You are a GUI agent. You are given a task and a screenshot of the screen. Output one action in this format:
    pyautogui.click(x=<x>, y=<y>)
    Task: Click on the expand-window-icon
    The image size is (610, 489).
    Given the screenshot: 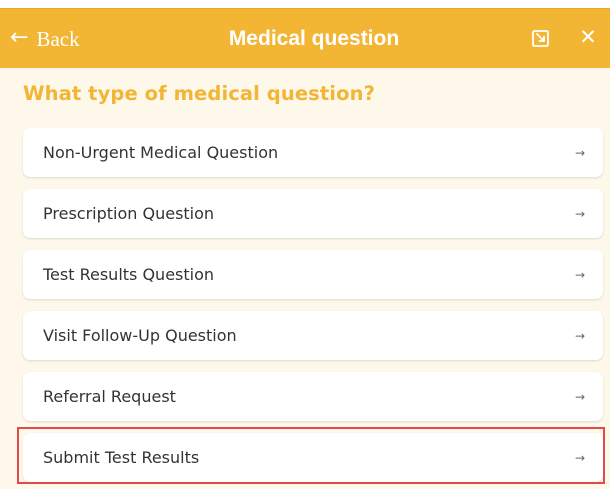 What is the action you would take?
    pyautogui.click(x=540, y=38)
    